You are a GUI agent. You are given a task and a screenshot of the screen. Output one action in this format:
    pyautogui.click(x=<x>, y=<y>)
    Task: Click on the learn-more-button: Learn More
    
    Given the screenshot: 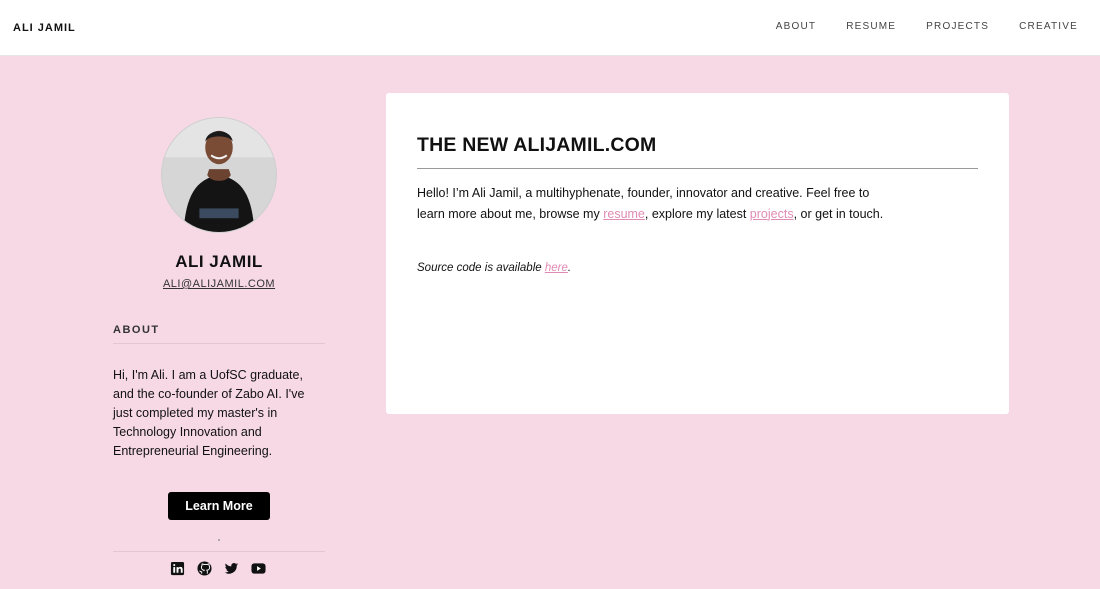 What is the action you would take?
    pyautogui.click(x=219, y=506)
    